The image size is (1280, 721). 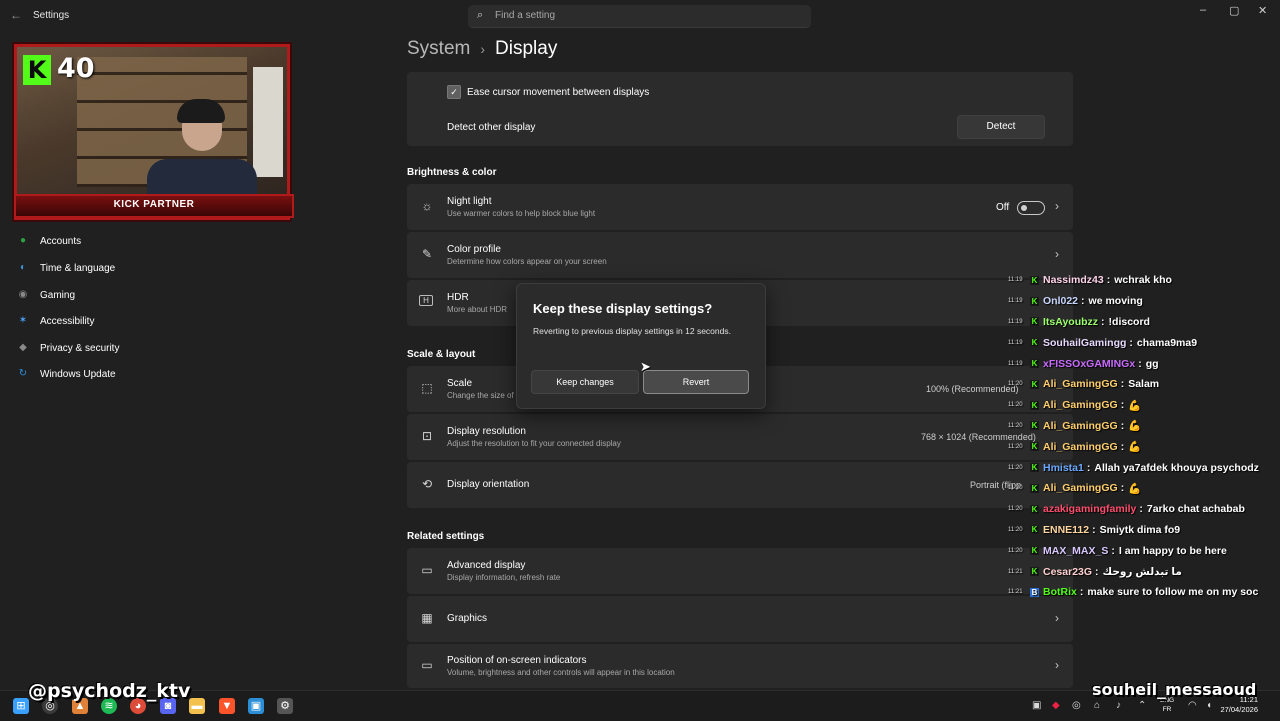 I want to click on hdr-subtitle: More about HDR, so click(x=477, y=309).